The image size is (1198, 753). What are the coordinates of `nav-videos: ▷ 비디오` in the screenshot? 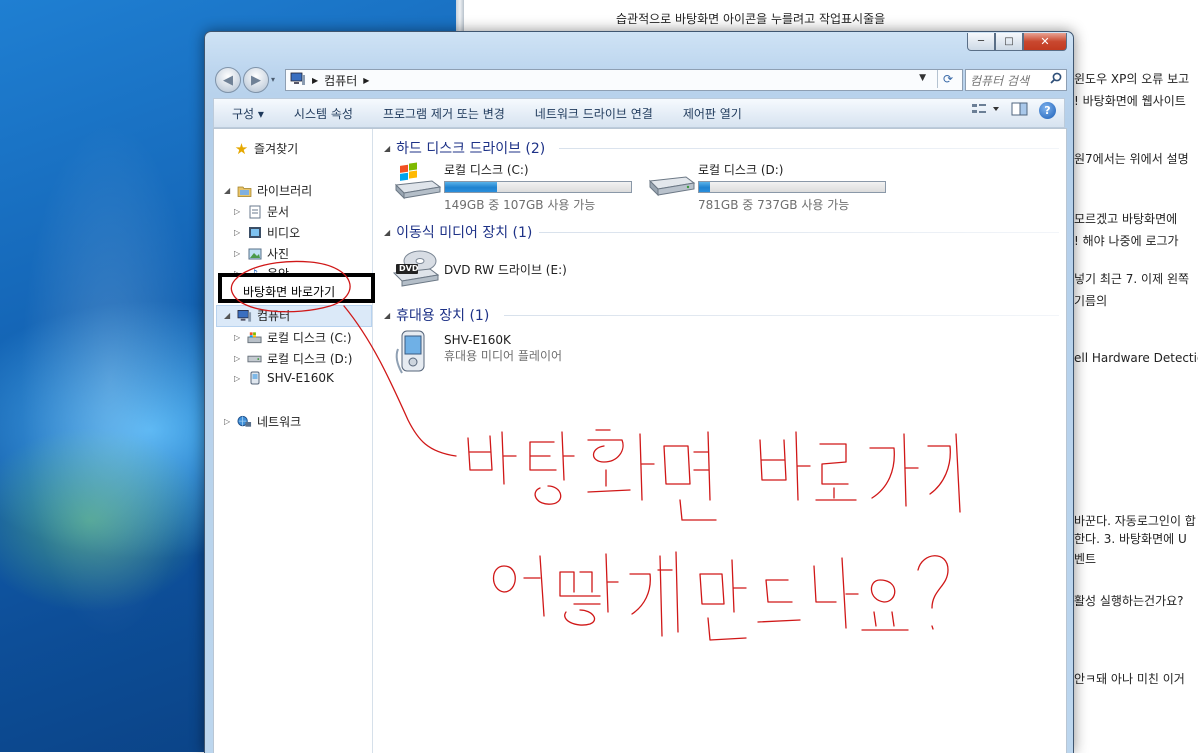 It's located at (267, 232).